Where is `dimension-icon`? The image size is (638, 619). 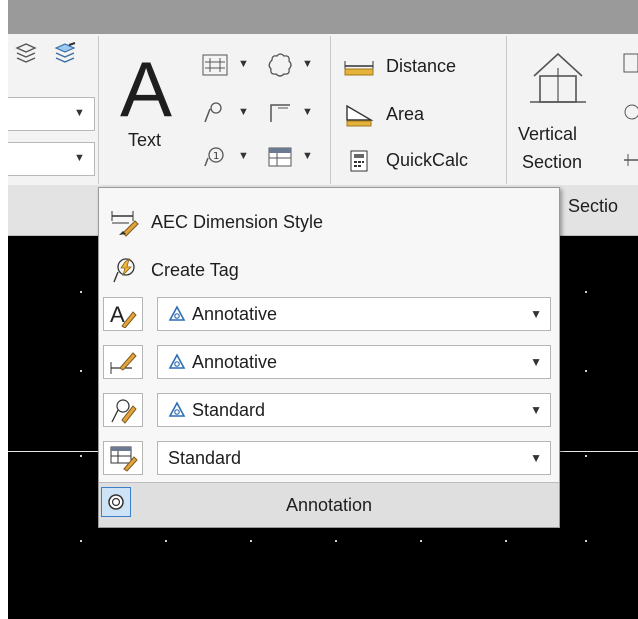 dimension-icon is located at coordinates (215, 65).